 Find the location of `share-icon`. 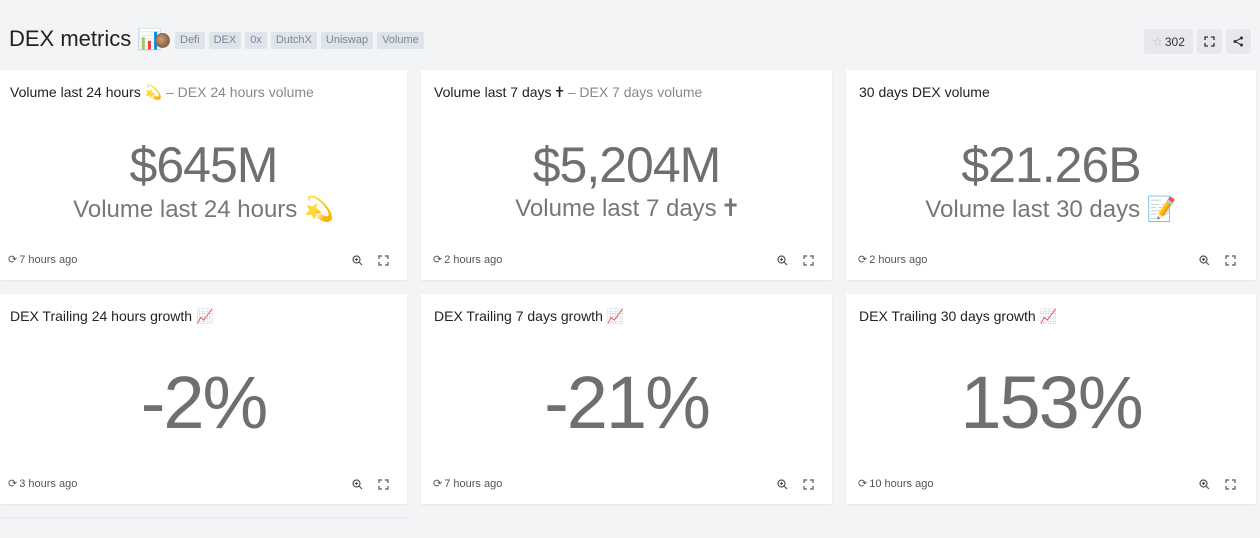

share-icon is located at coordinates (1238, 41).